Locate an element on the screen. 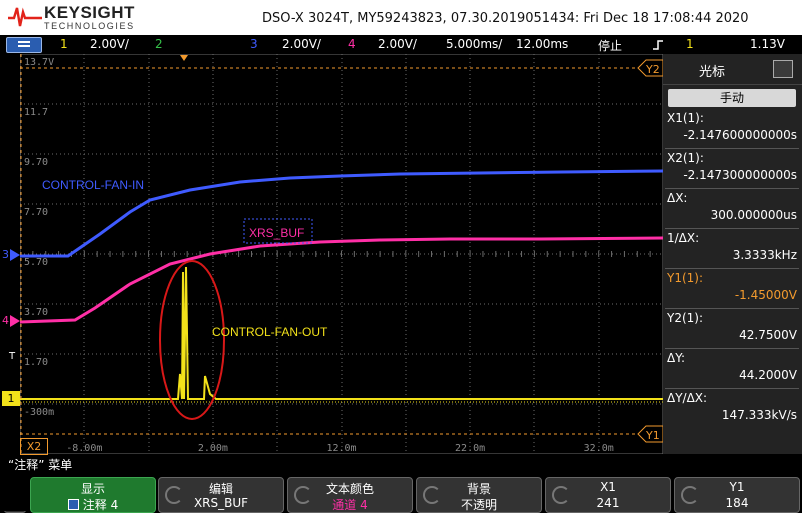  svg-text: Y1 is located at coordinates (652, 435).